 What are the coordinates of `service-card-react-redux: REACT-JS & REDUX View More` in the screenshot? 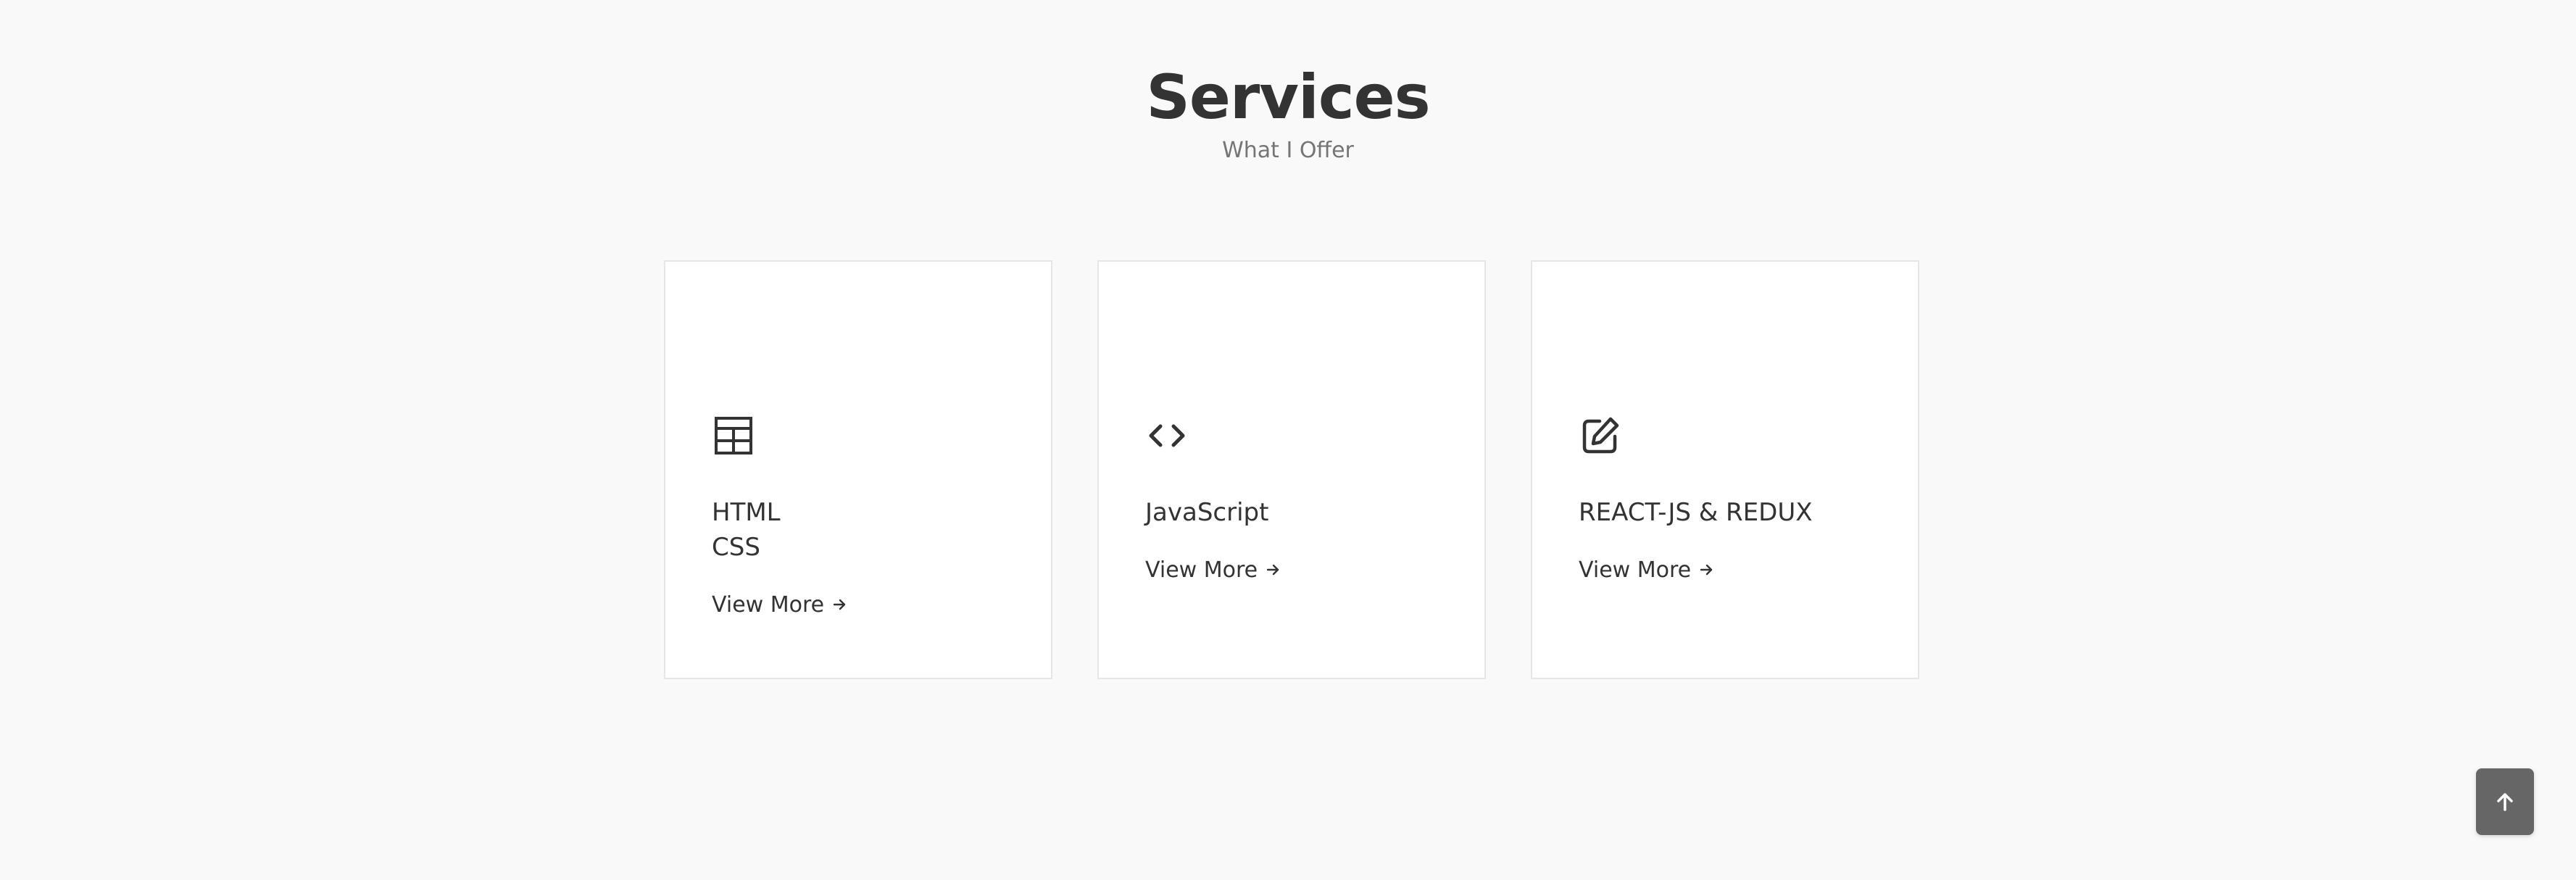 It's located at (1725, 469).